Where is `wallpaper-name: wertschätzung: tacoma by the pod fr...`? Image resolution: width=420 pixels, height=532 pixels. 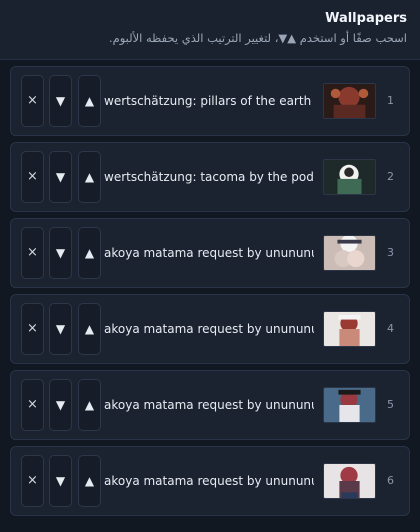 wallpaper-name: wertschätzung: tacoma by the pod fr... is located at coordinates (209, 177).